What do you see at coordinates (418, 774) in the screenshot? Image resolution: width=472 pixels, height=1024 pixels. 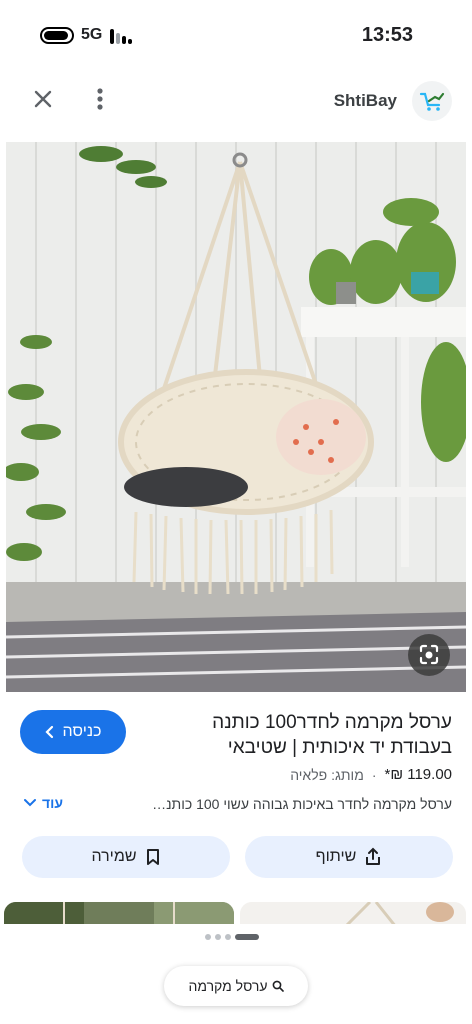 I see `product-price: 119.00 ₪*` at bounding box center [418, 774].